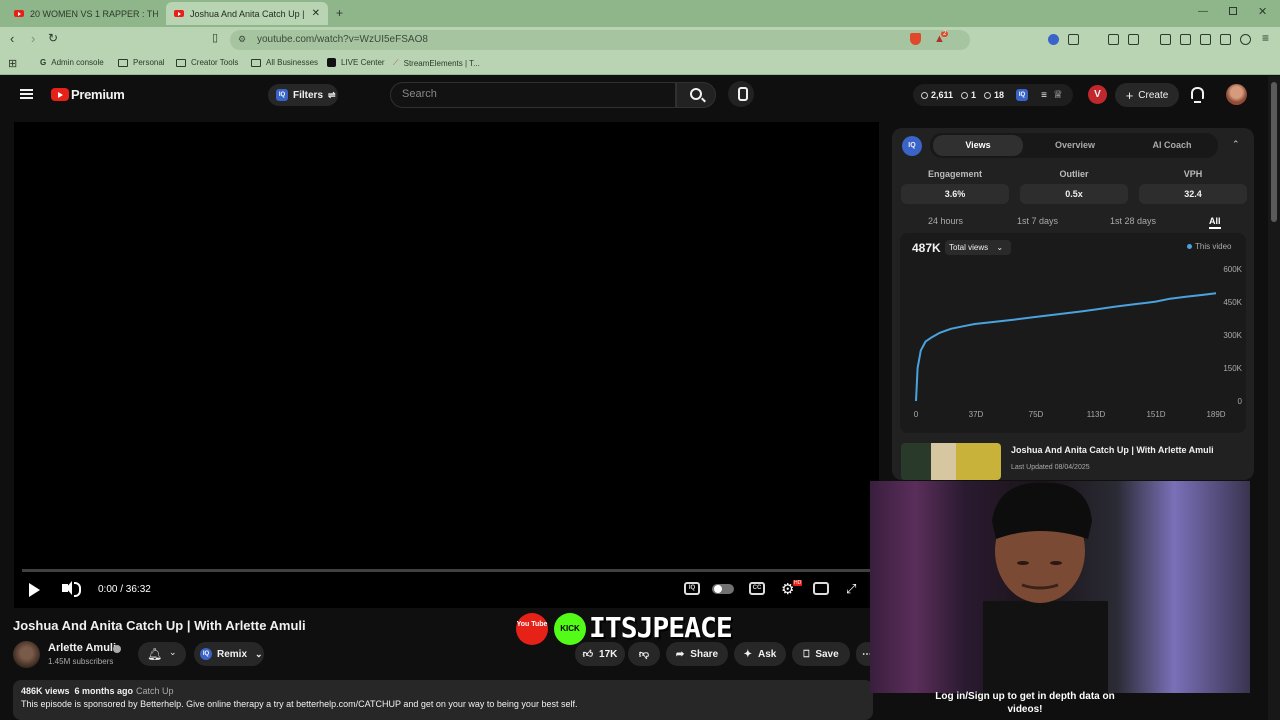  I want to click on like-button: 👍︎ 17K, so click(600, 654).